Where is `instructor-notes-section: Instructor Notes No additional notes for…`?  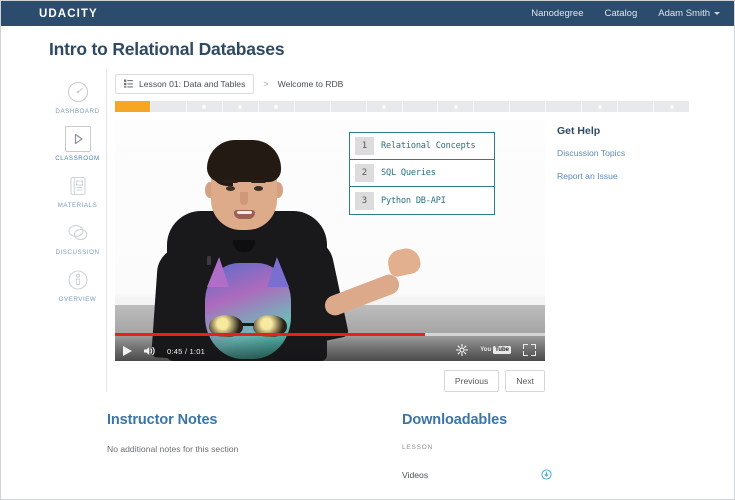
instructor-notes-section: Instructor Notes No additional notes for… is located at coordinates (254, 455).